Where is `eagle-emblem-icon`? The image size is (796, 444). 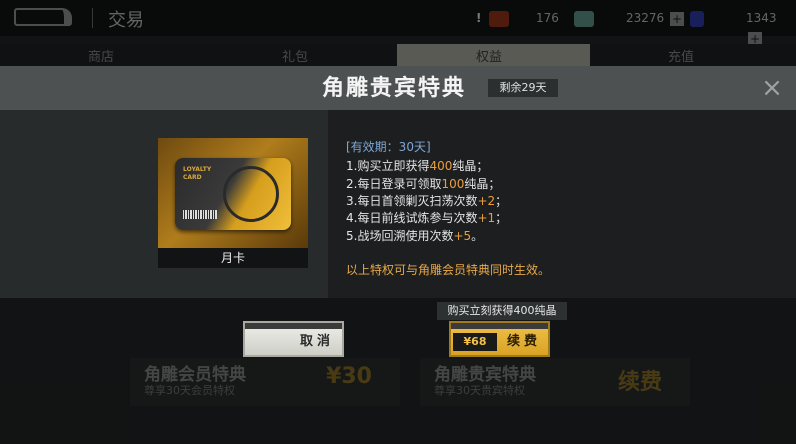
eagle-emblem-icon is located at coordinates (251, 194).